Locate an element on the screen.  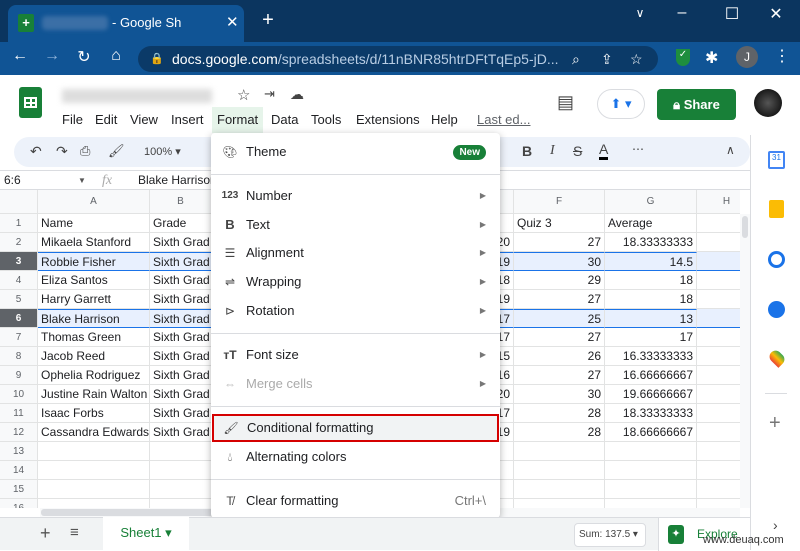
menu-item-clear-formatting: T̸ Clear formatting Ctrl+\ is located at coordinates (355, 501).